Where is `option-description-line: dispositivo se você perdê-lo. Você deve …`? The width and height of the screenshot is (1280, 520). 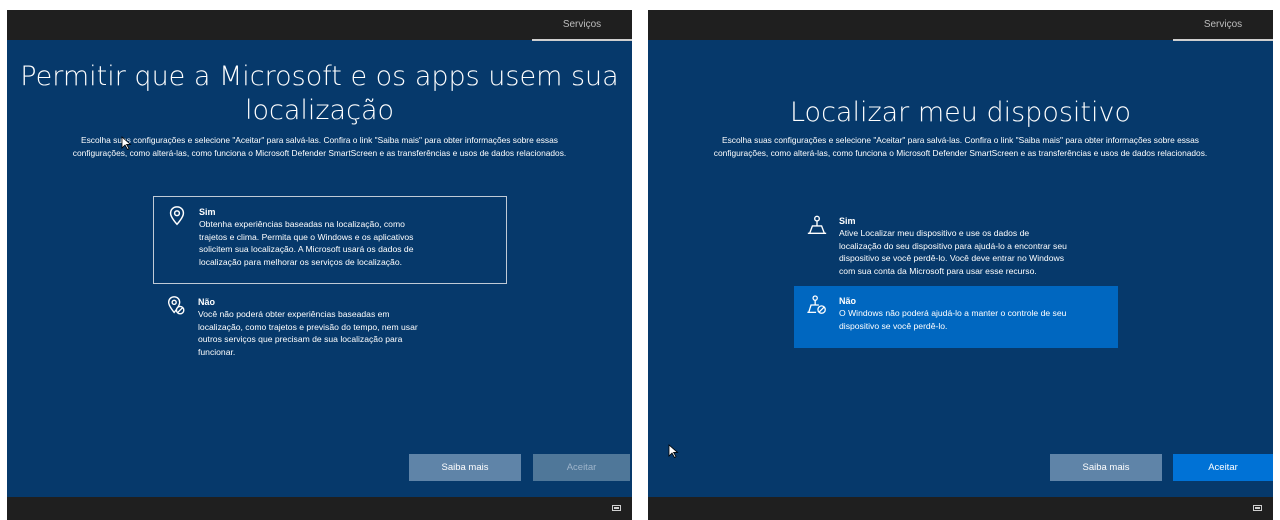
option-description-line: dispositivo se você perdê-lo. Você deve … is located at coordinates (951, 258).